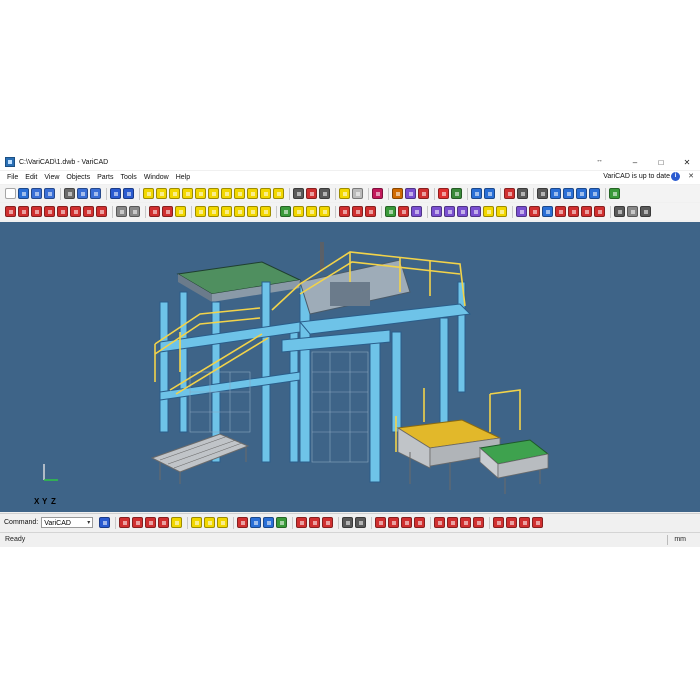  What do you see at coordinates (67, 522) in the screenshot?
I see `command-input: VariCAD ▾` at bounding box center [67, 522].